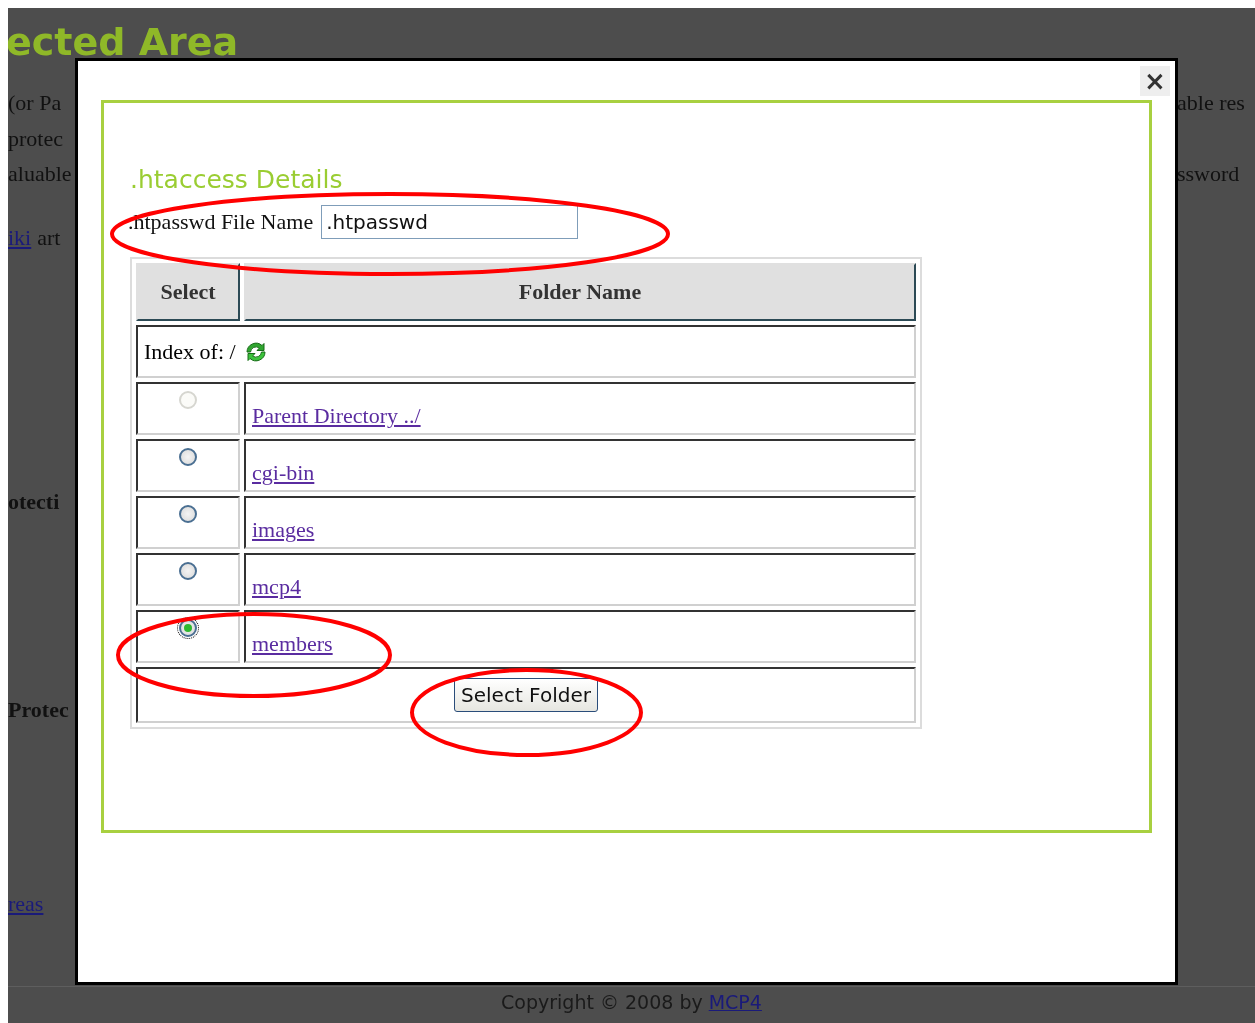 Image resolution: width=1255 pixels, height=1023 pixels. Describe the element at coordinates (450, 222) in the screenshot. I see `input-field: .htpasswd` at that location.